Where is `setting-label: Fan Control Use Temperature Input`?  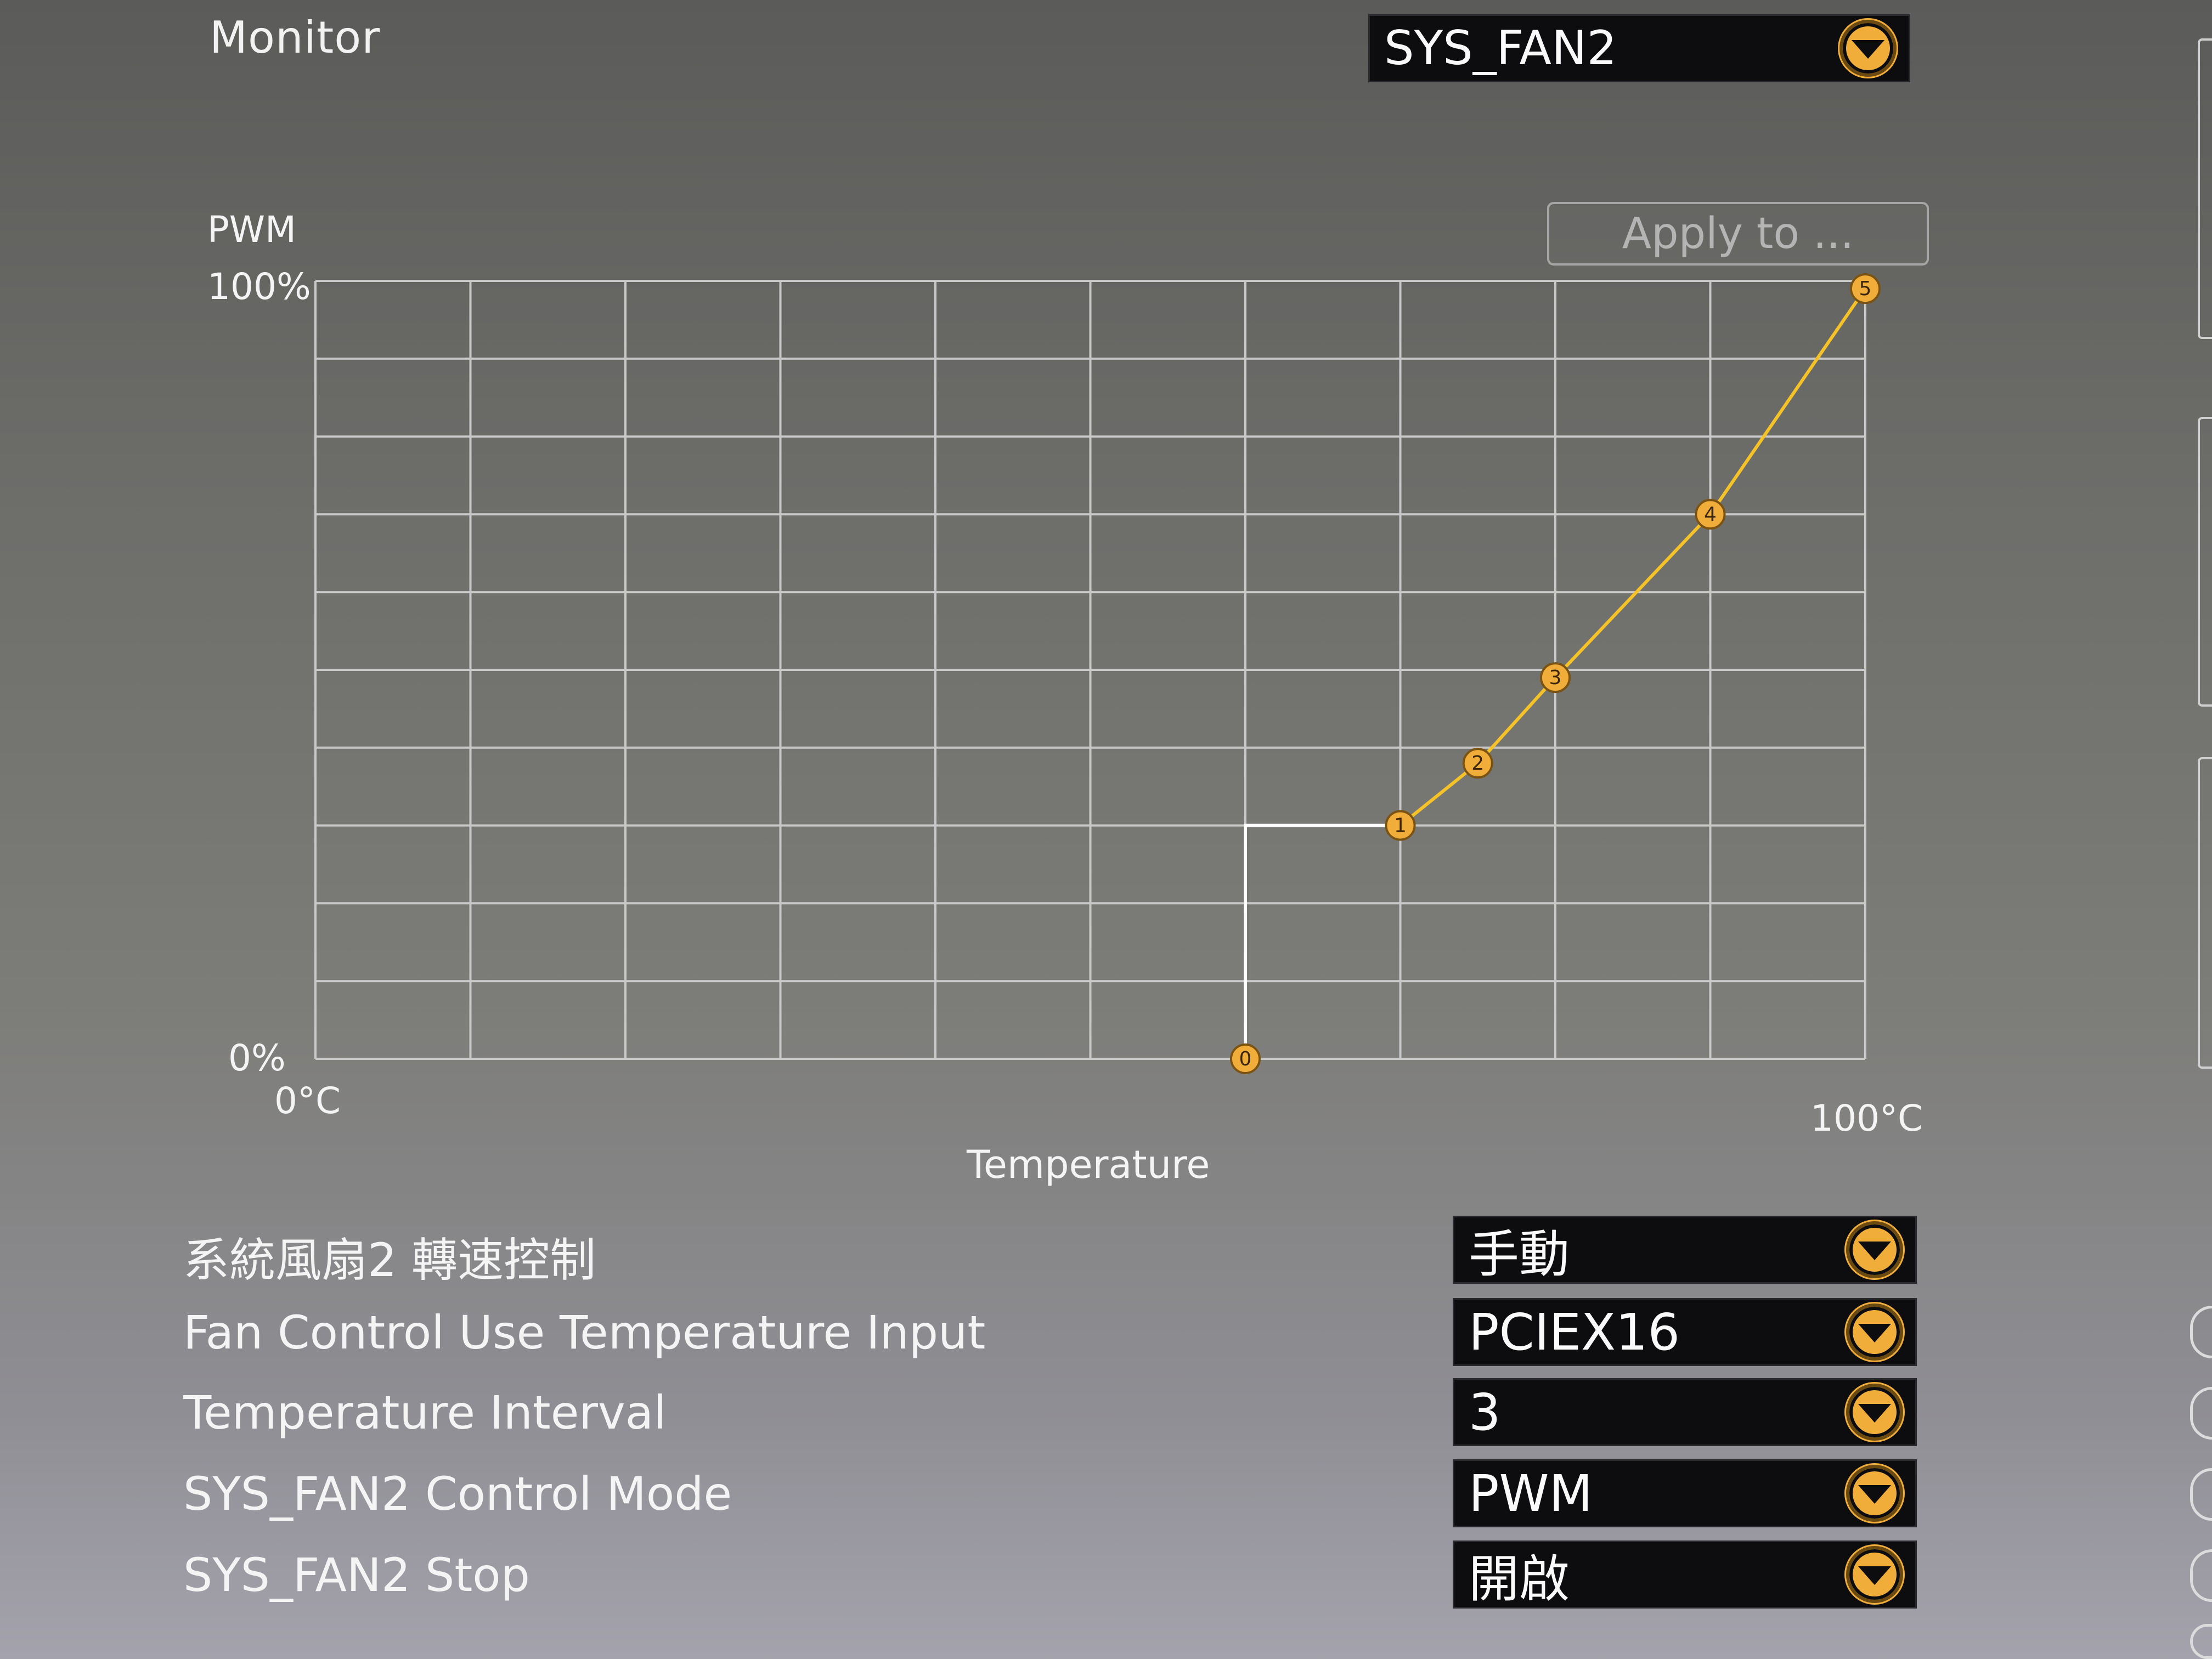
setting-label: Fan Control Use Temperature Input is located at coordinates (584, 1332).